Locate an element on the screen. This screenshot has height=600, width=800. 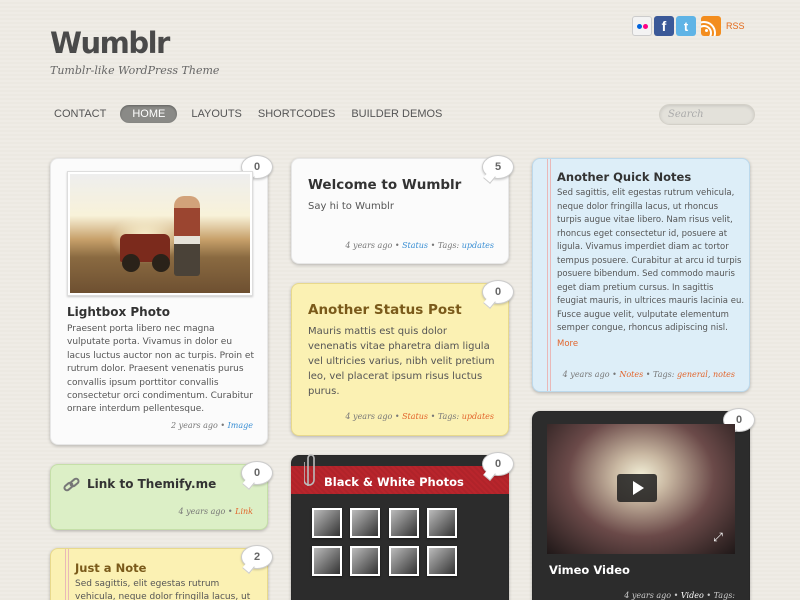
post-age: 2 years ago is located at coordinates (194, 425).